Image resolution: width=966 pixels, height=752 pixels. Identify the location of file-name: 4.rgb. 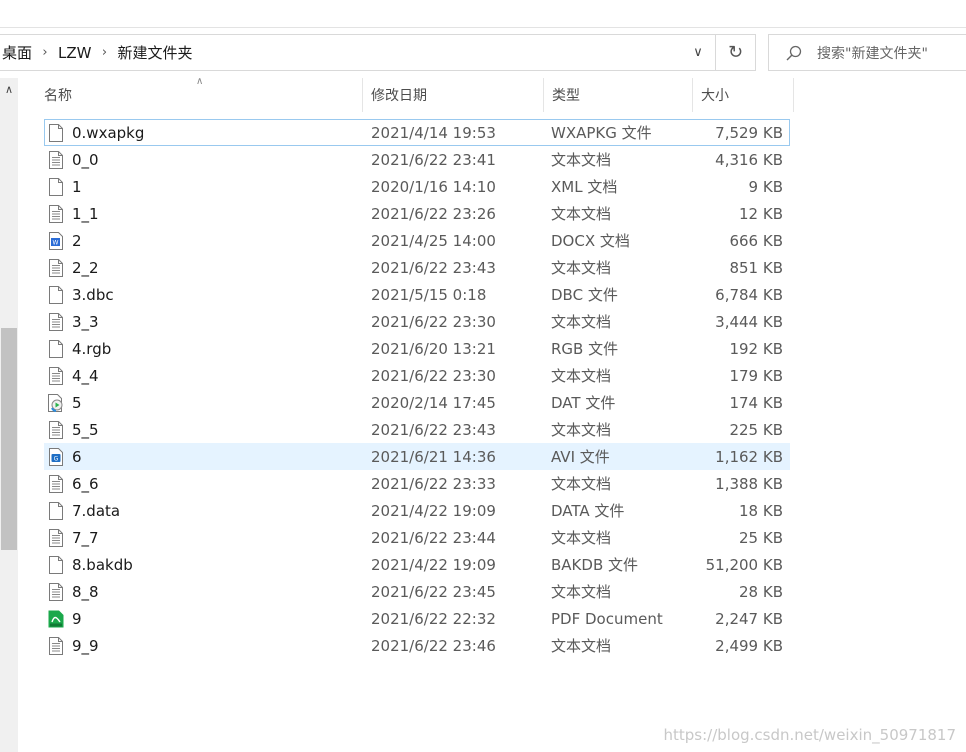
(92, 348).